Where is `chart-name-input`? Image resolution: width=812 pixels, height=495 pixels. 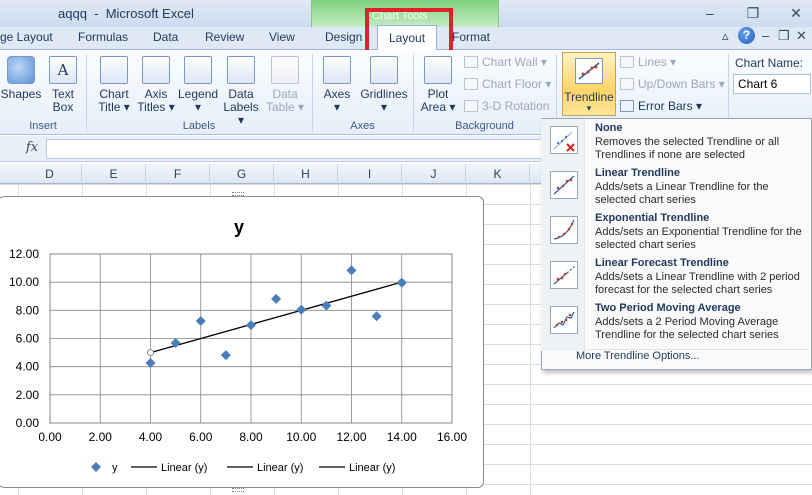 chart-name-input is located at coordinates (772, 84).